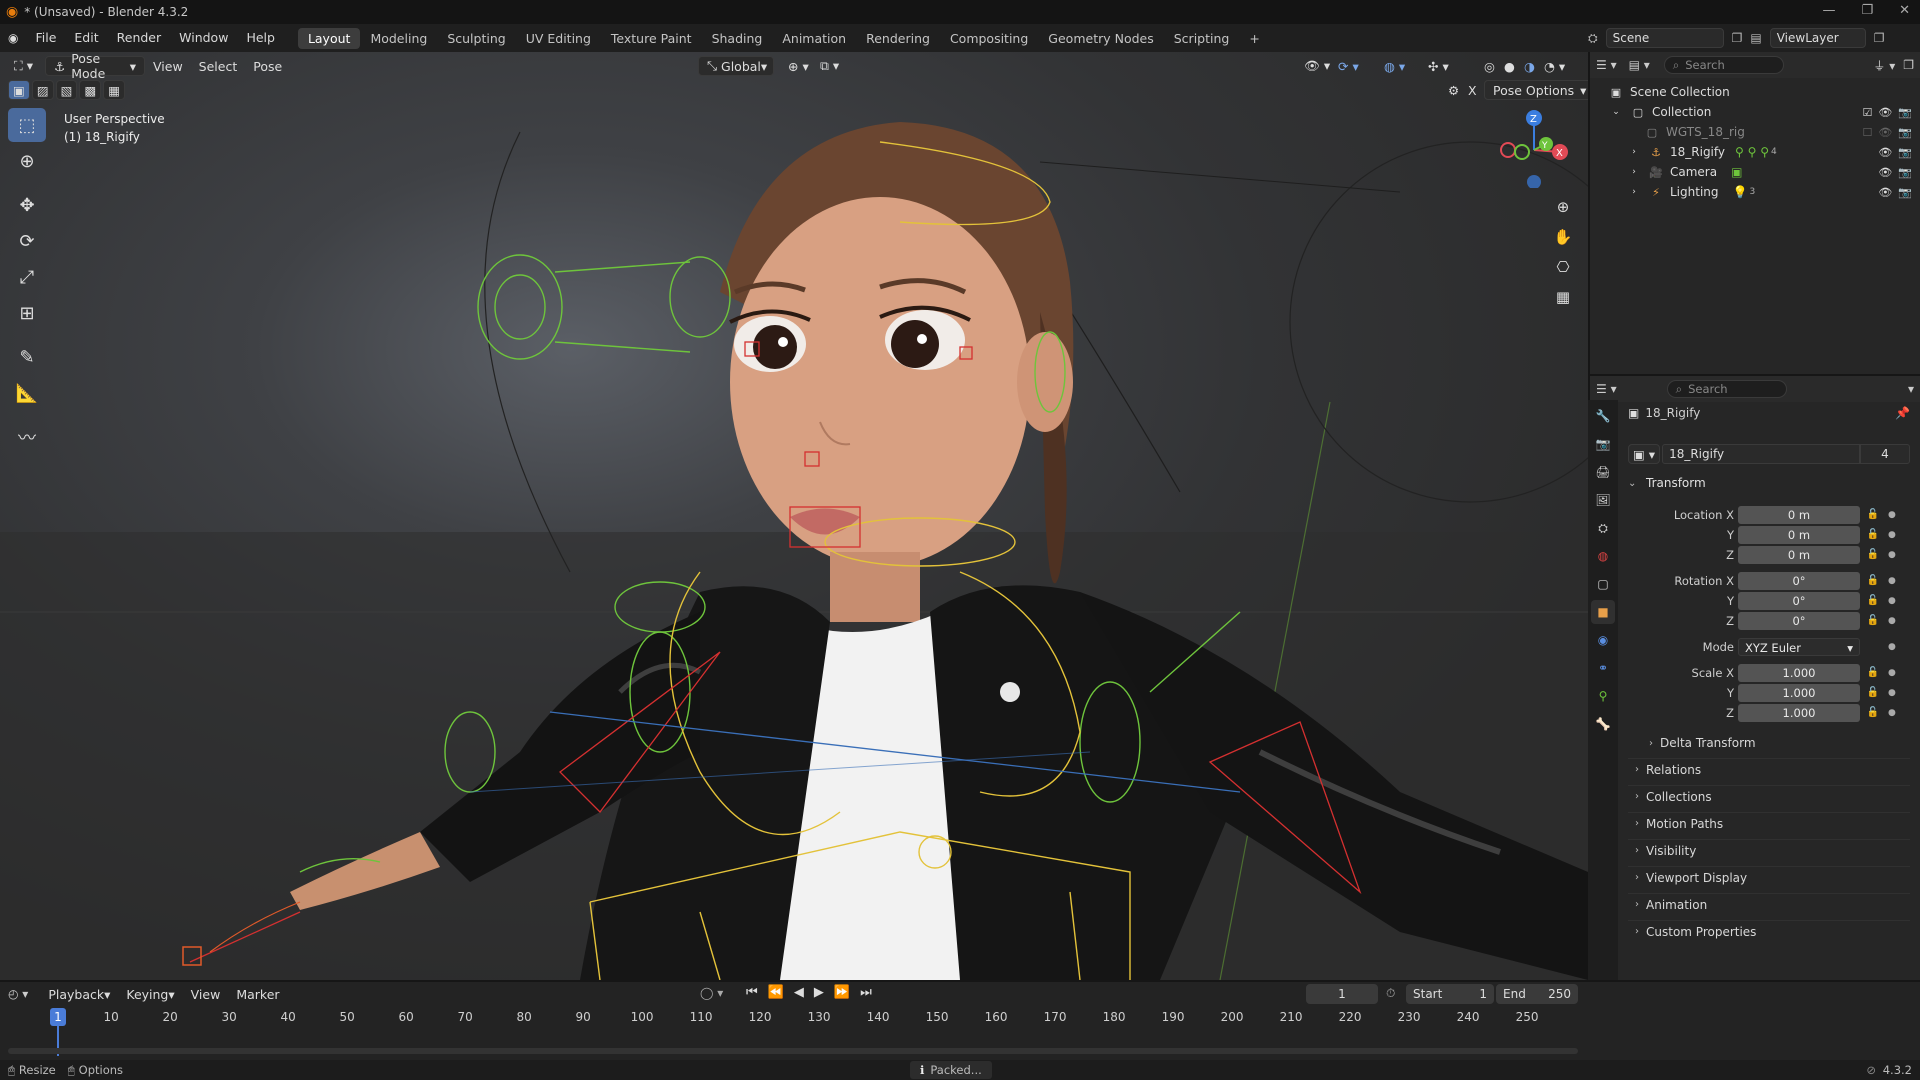  Describe the element at coordinates (1867, 10) in the screenshot. I see `maximize-icon: ❐` at that location.